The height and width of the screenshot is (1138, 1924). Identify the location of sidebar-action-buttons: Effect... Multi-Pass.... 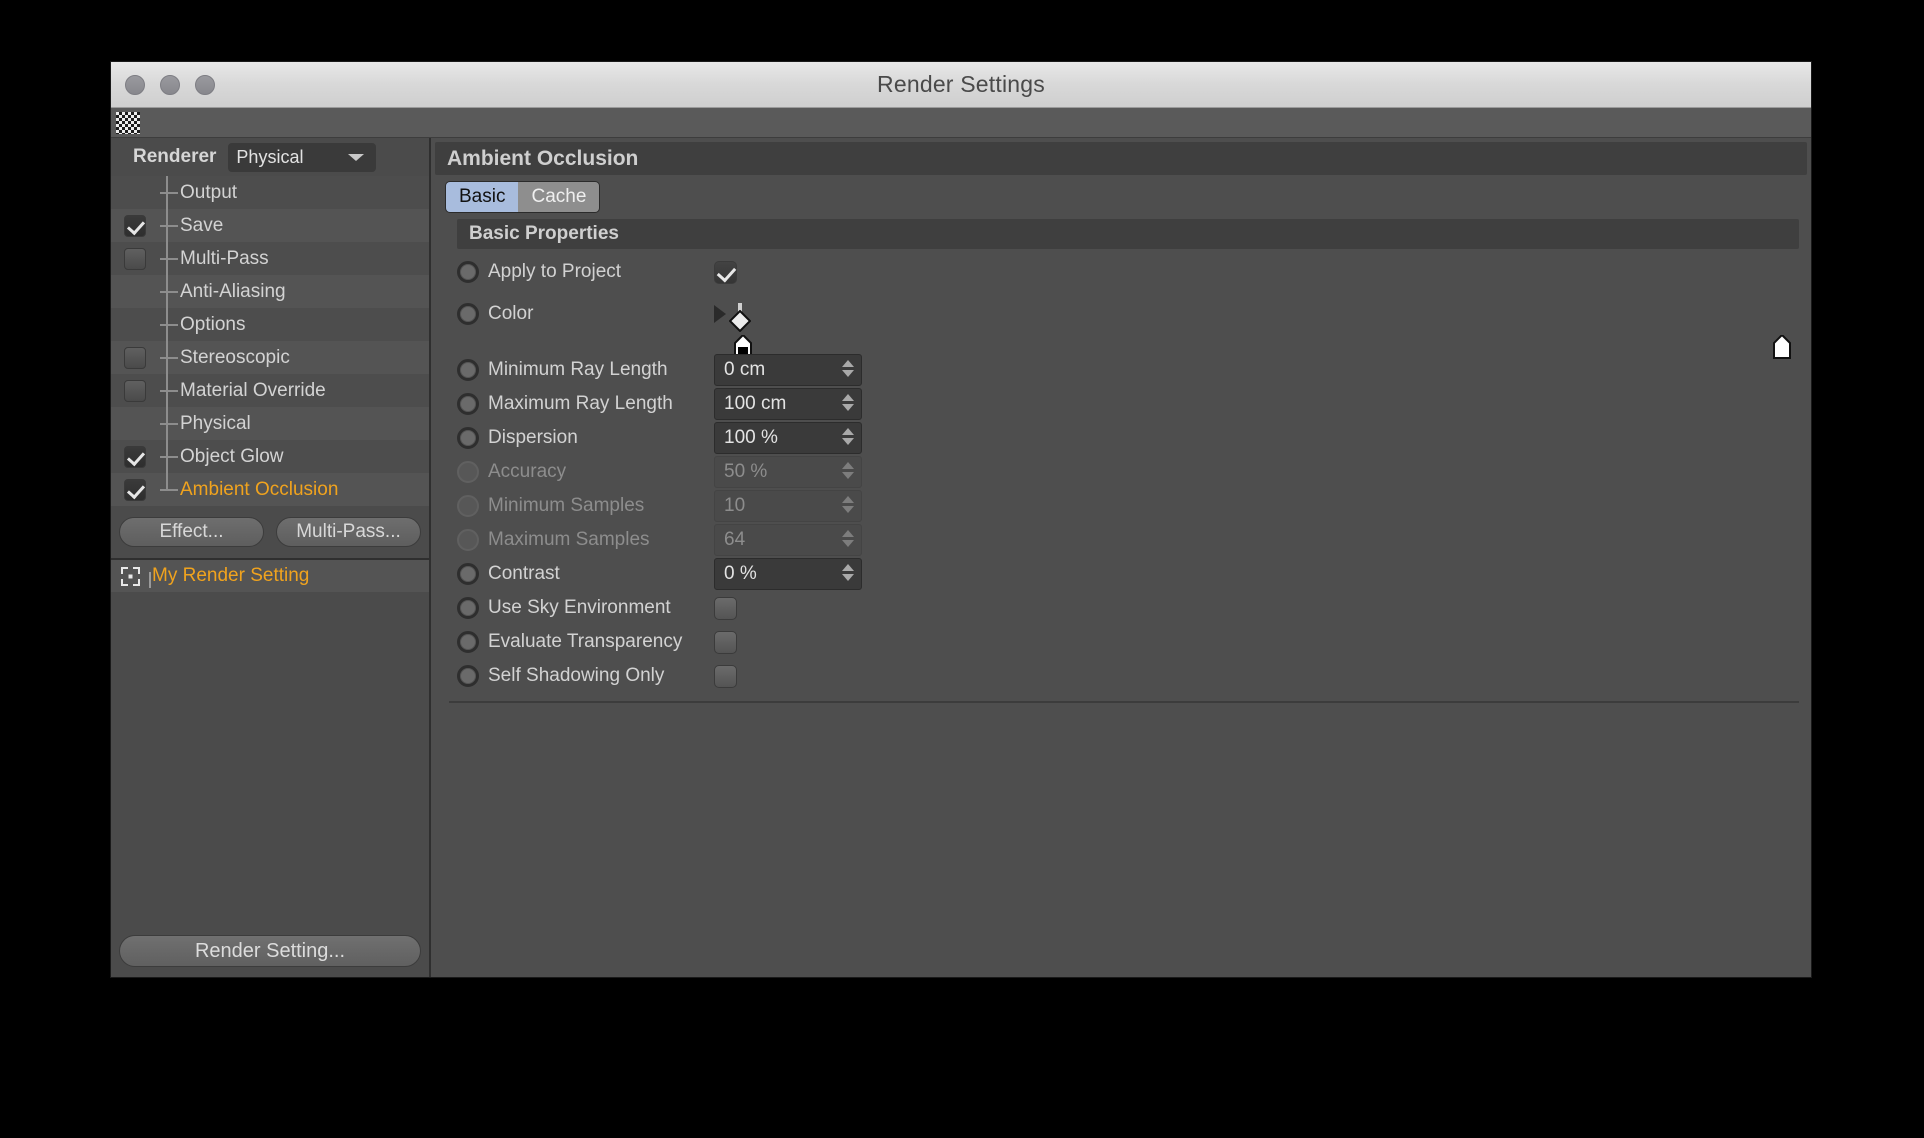
(270, 532).